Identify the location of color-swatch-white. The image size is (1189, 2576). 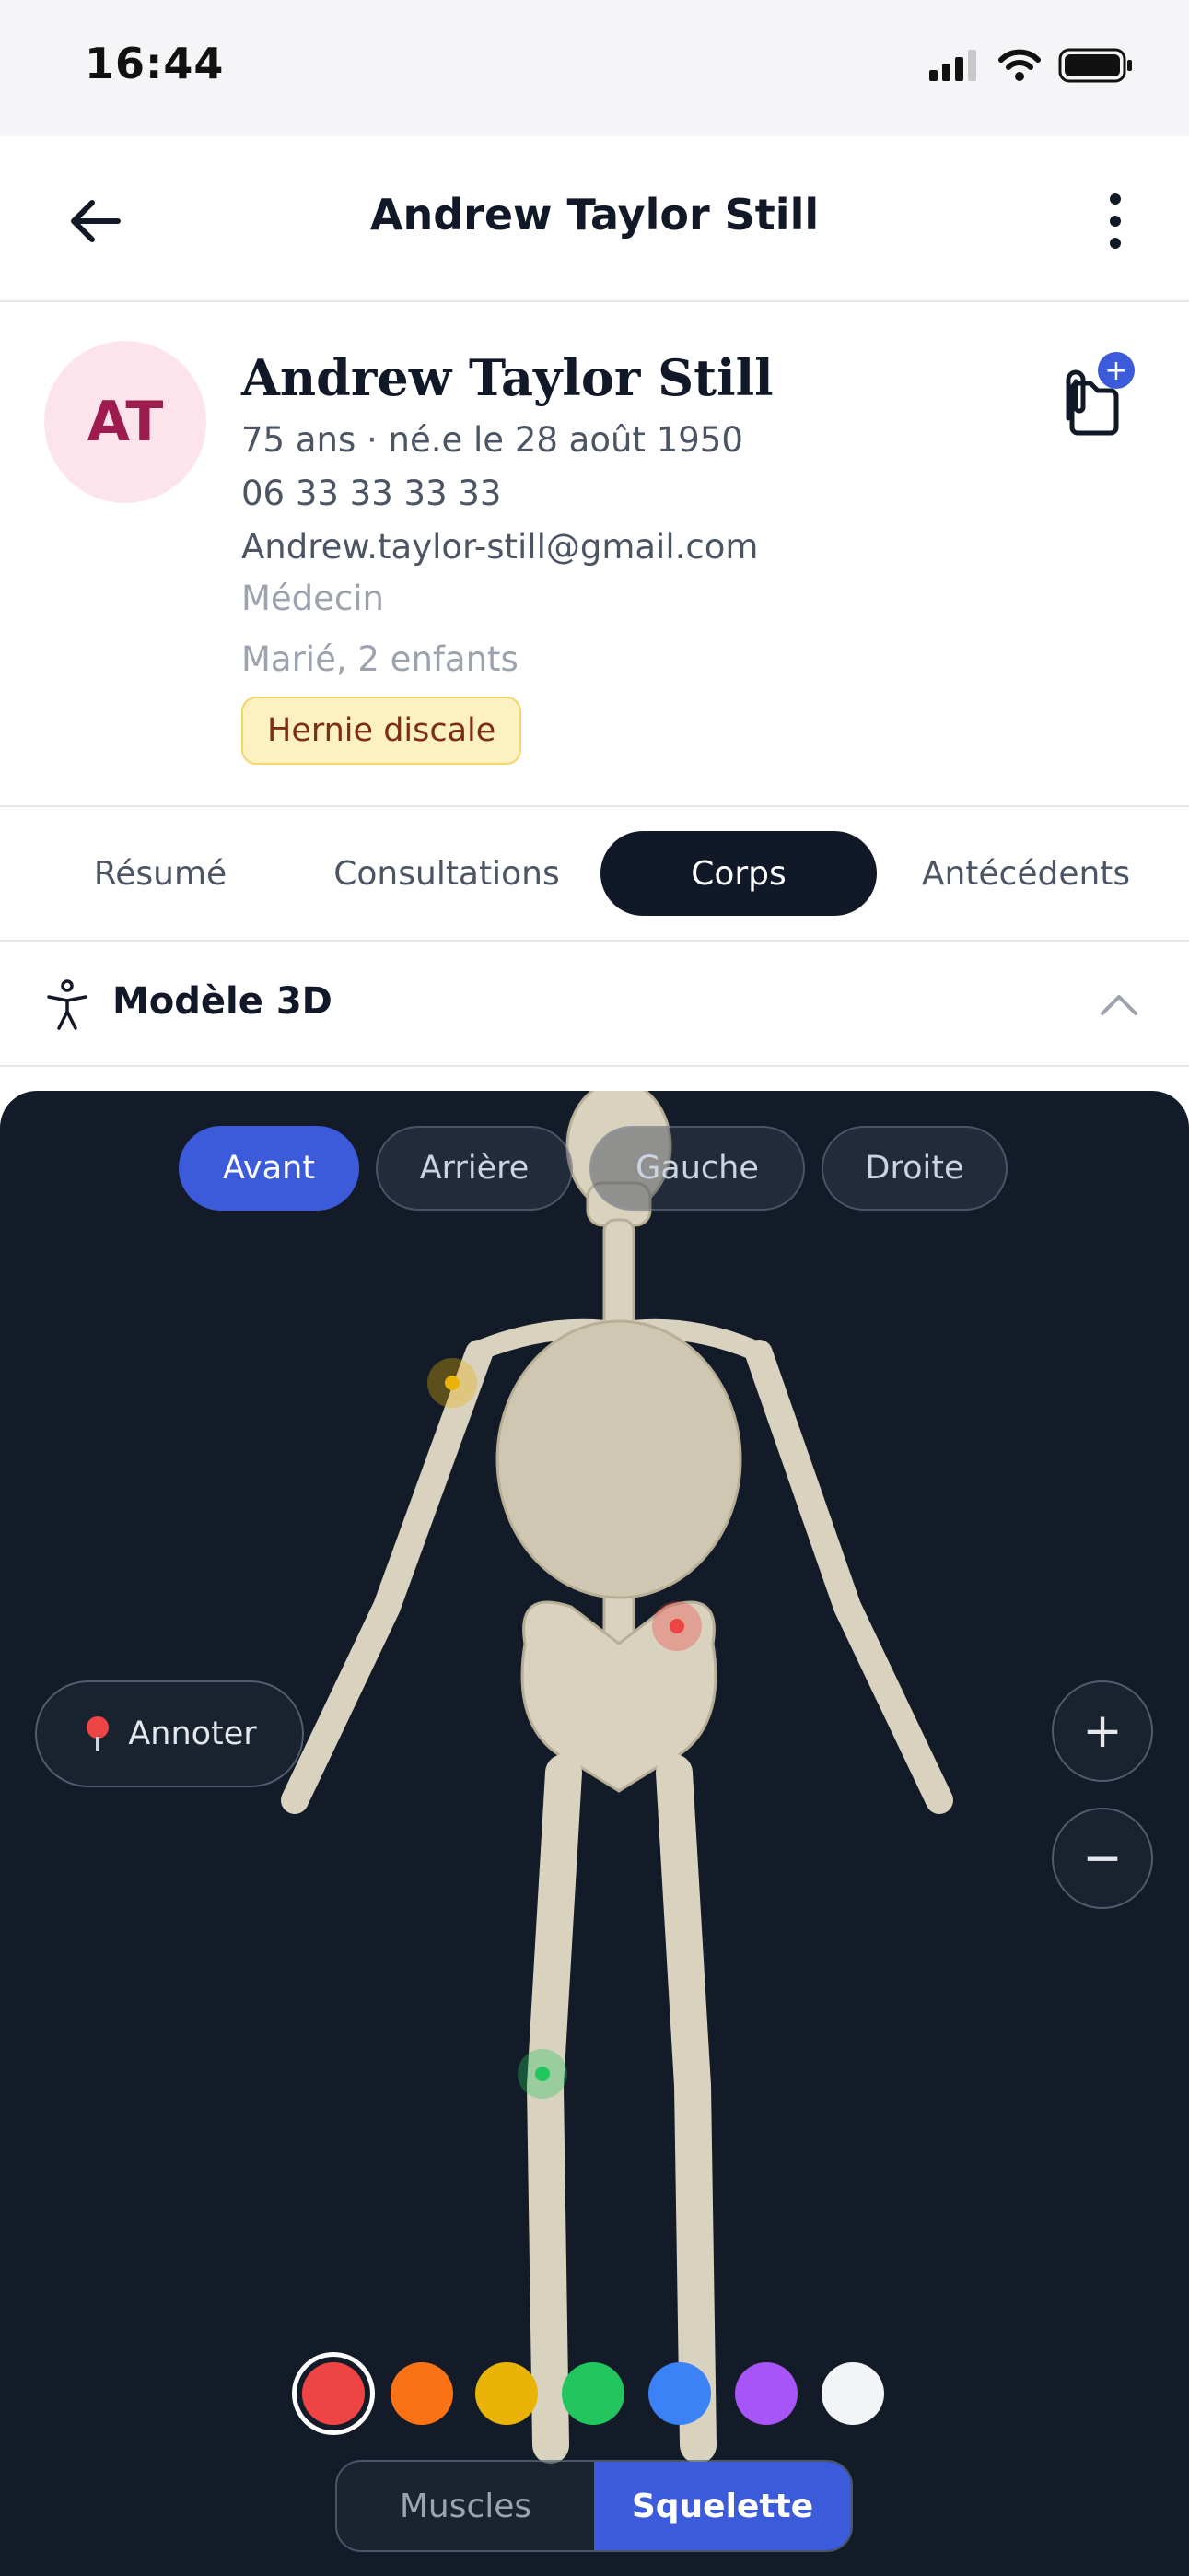
(853, 2393).